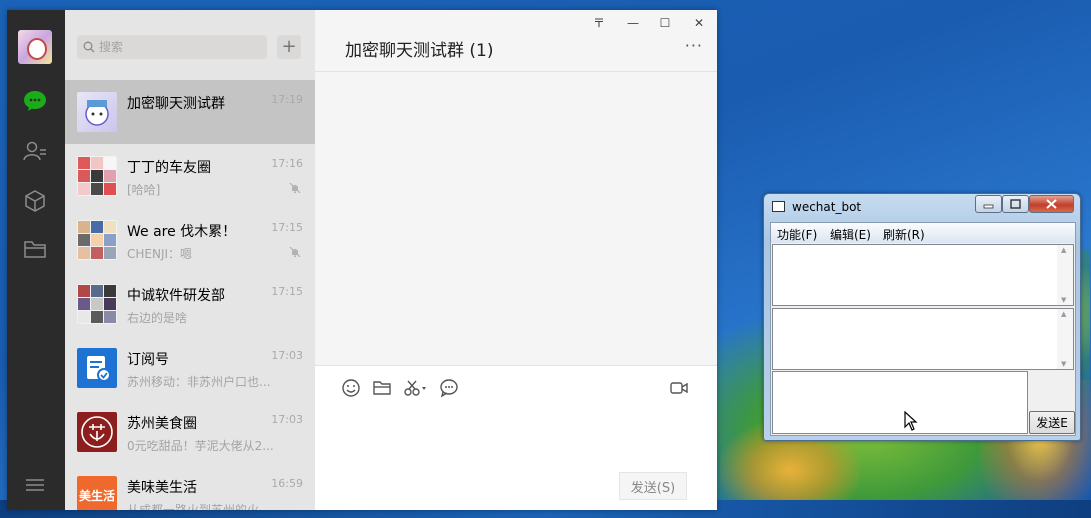 This screenshot has height=518, width=1091. I want to click on favorites-cube-icon, so click(35, 201).